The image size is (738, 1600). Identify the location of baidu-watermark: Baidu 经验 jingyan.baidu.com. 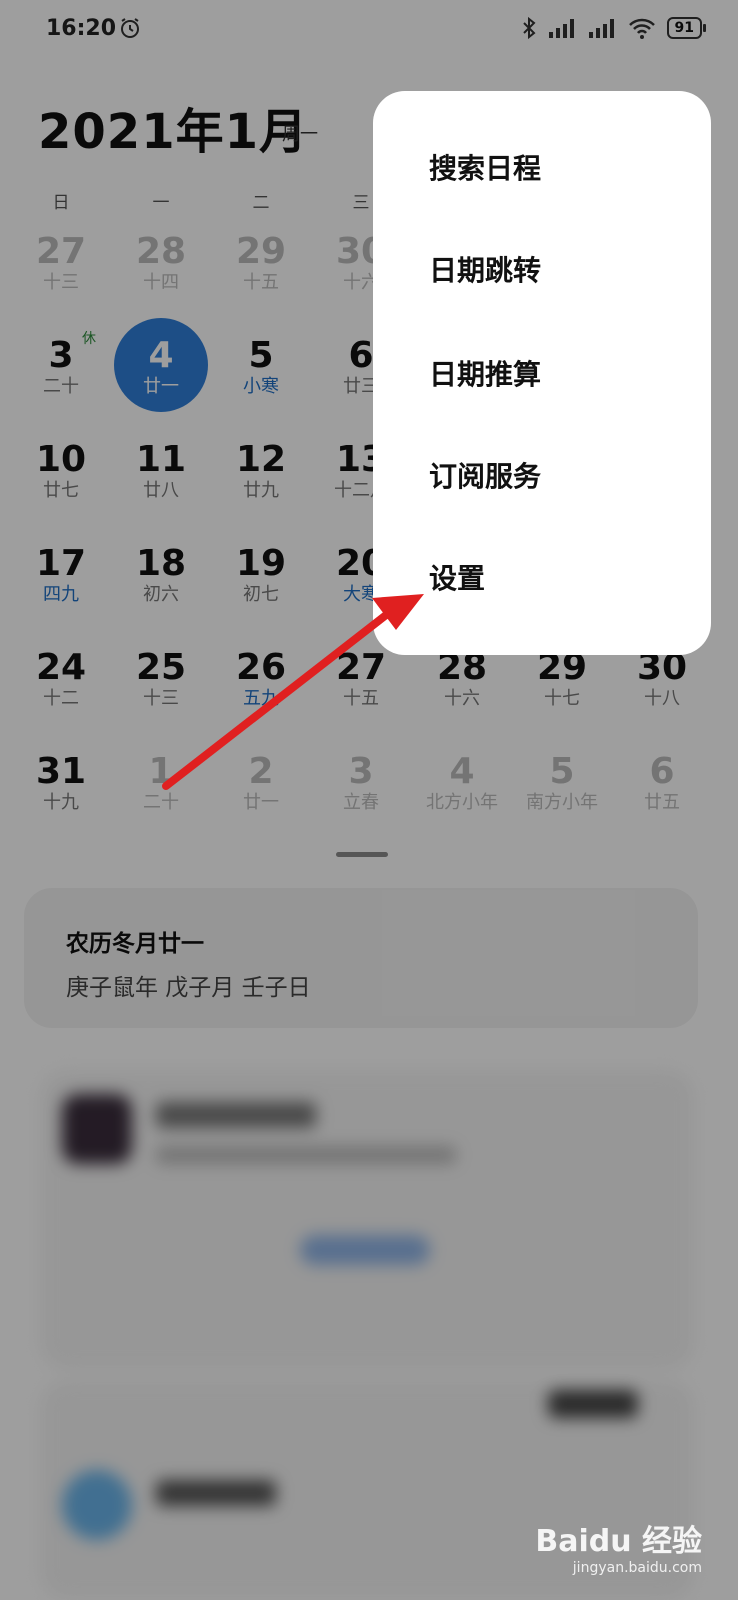
(618, 1546).